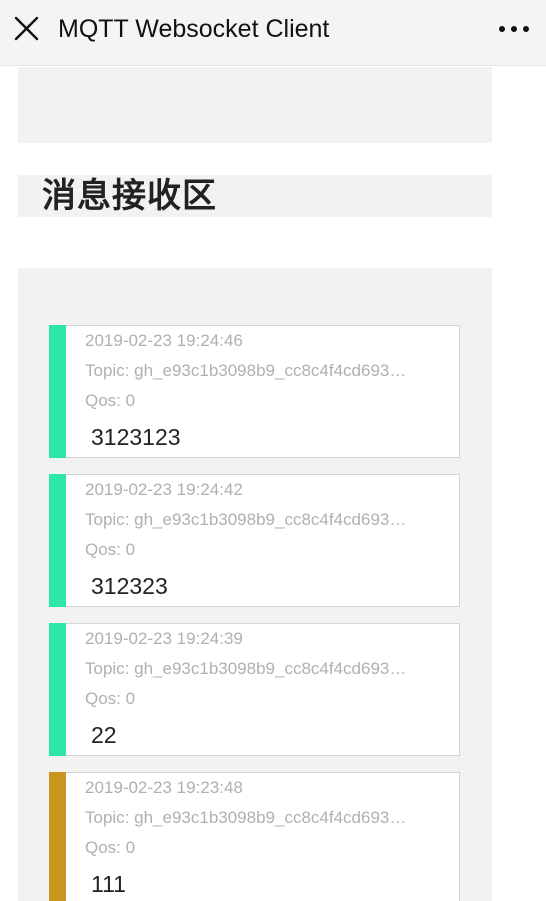  I want to click on title-bar: MQTT Websocket Client, so click(273, 33).